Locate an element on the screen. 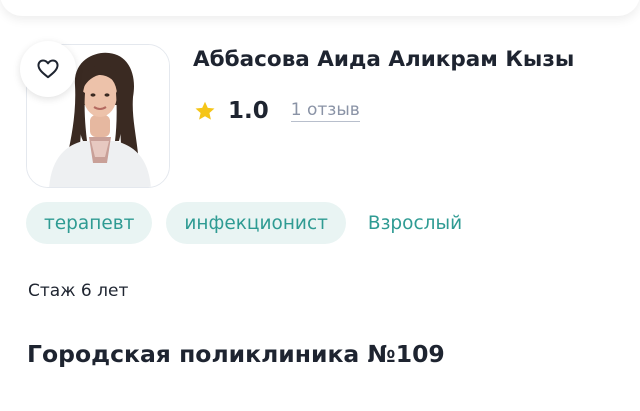  experience-text: Стаж 6 лет is located at coordinates (78, 291).